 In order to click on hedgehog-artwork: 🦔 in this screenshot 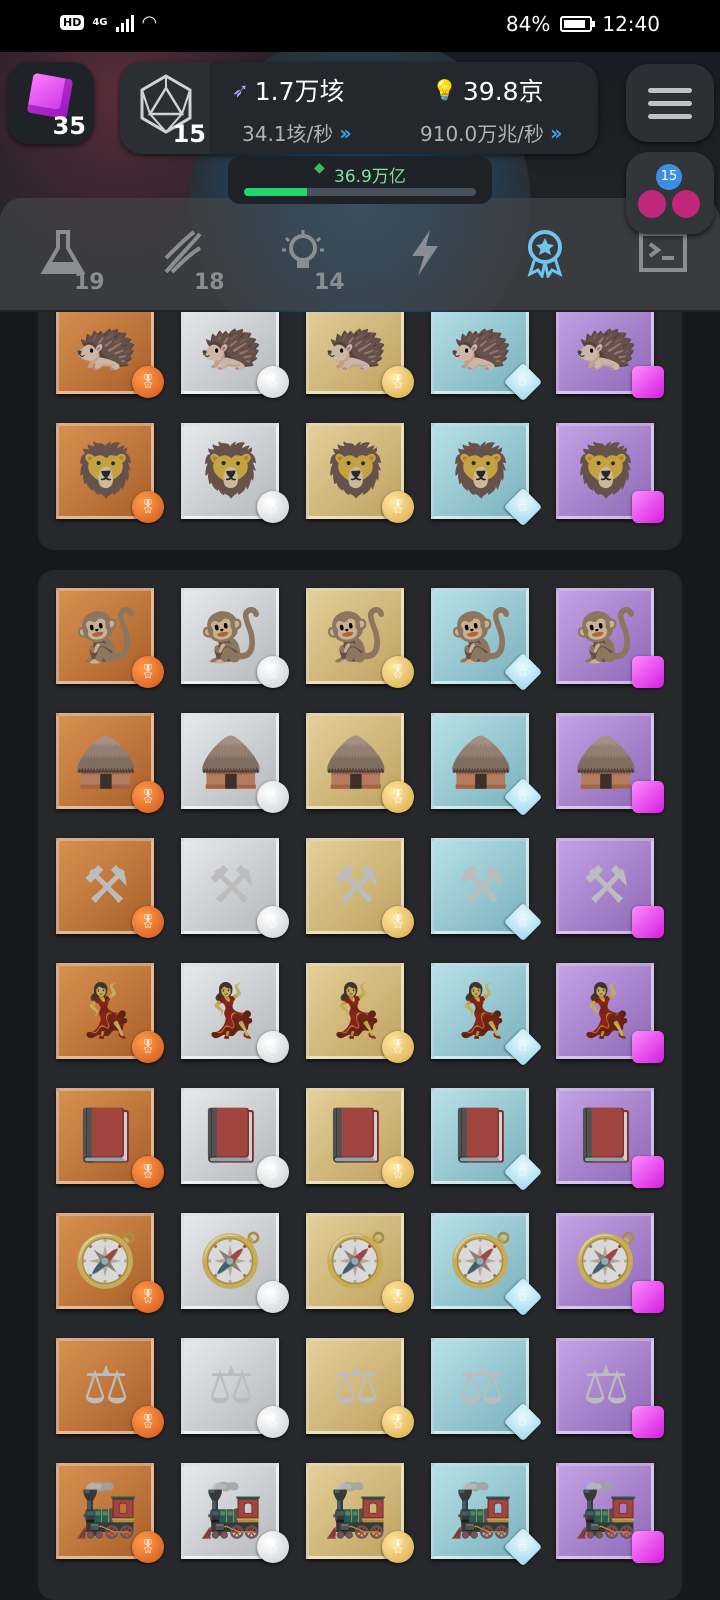, I will do `click(106, 346)`.